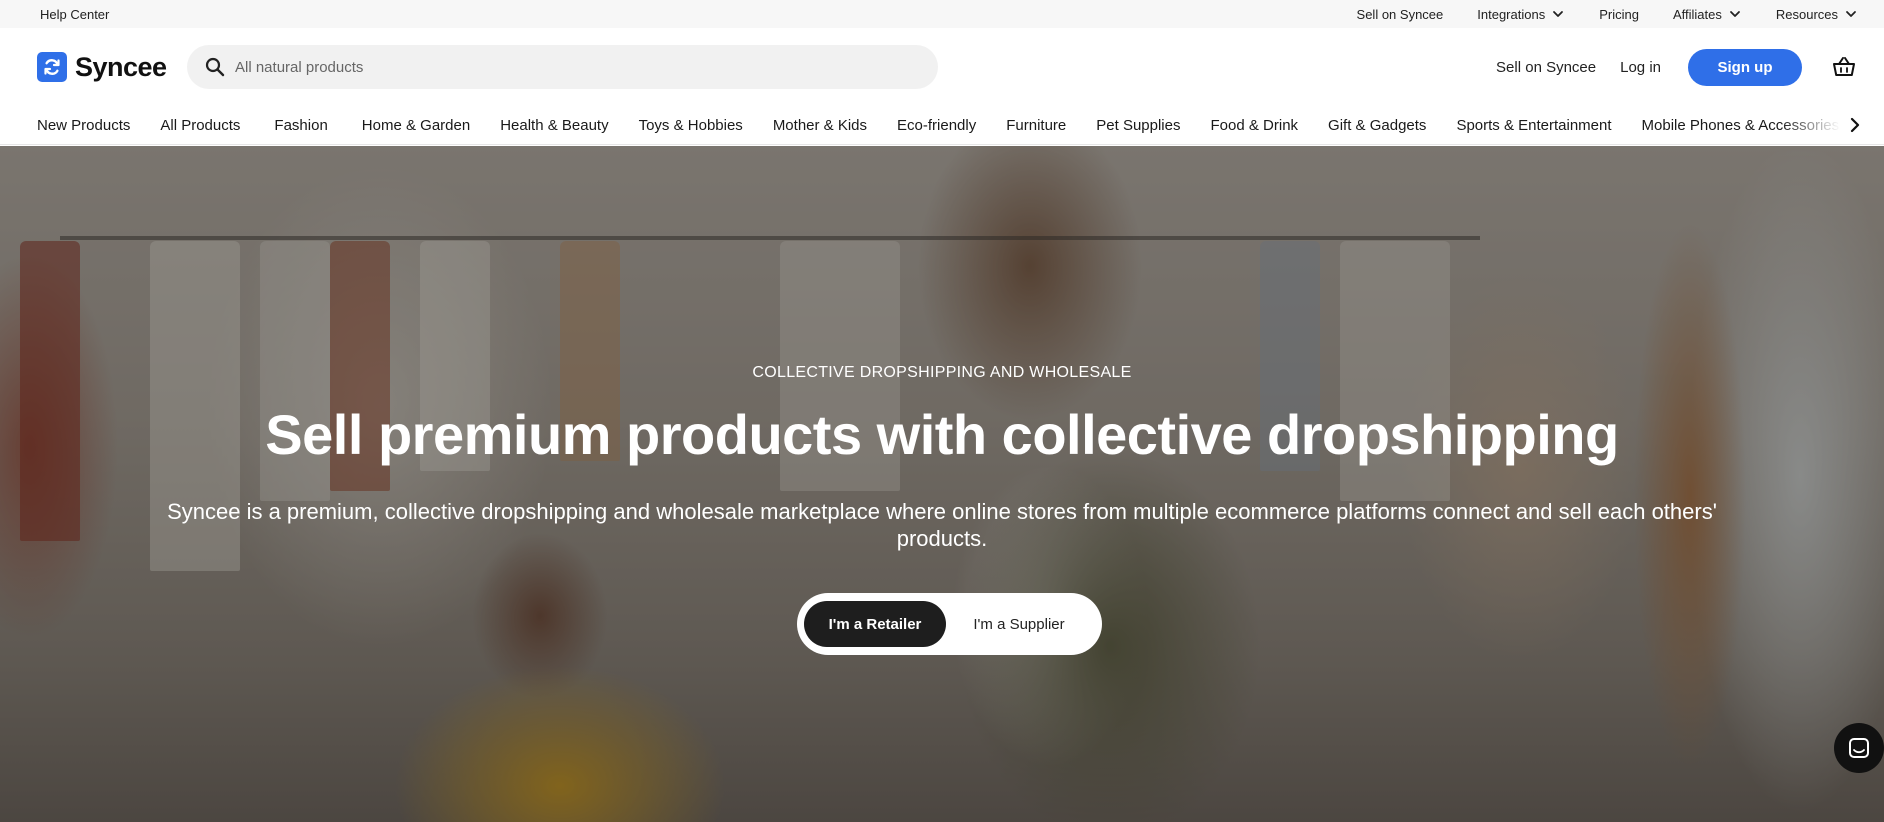 The width and height of the screenshot is (1884, 822). I want to click on sell-on-syncee-link: Sell on Syncee, so click(1400, 14).